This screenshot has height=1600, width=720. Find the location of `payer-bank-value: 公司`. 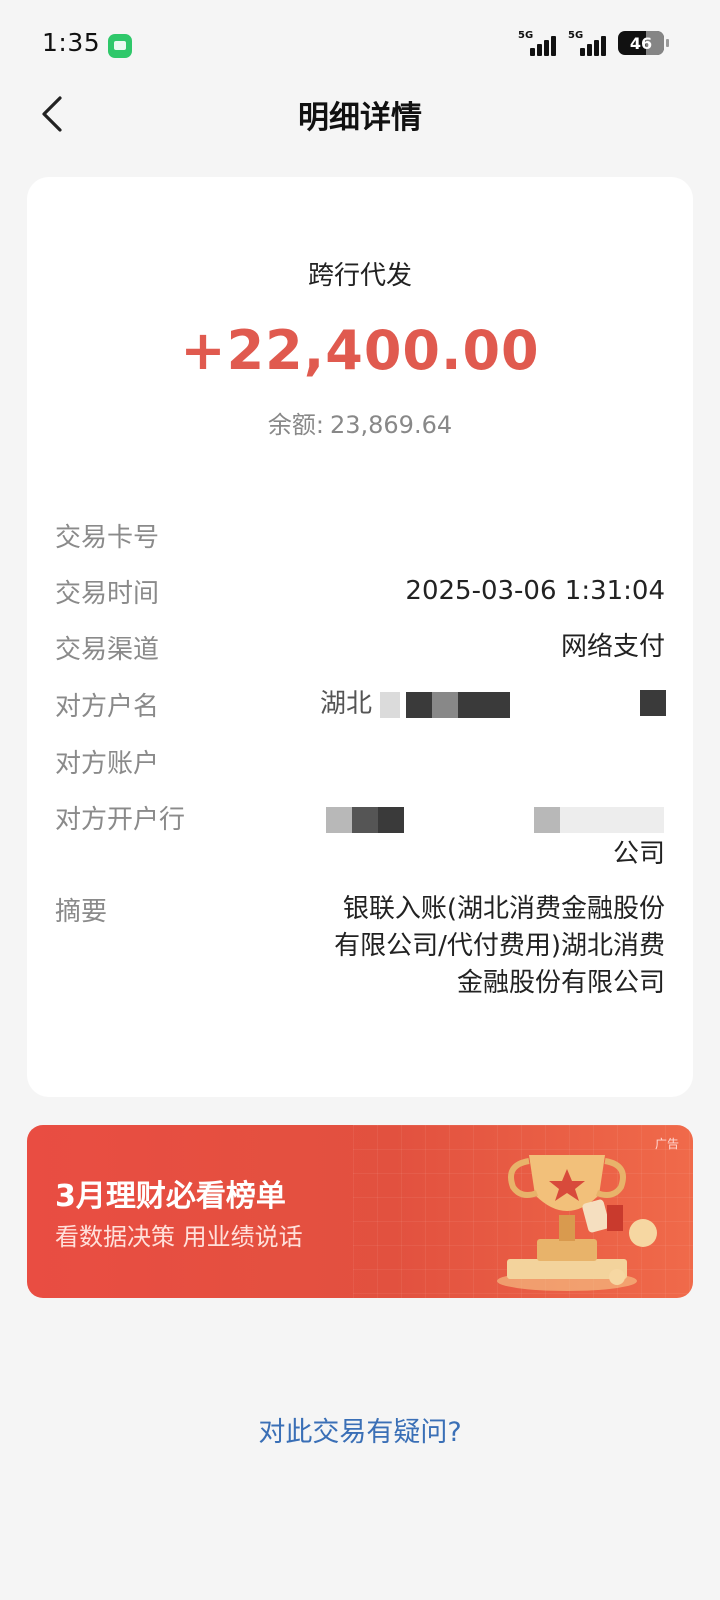

payer-bank-value: 公司 is located at coordinates (492, 839).